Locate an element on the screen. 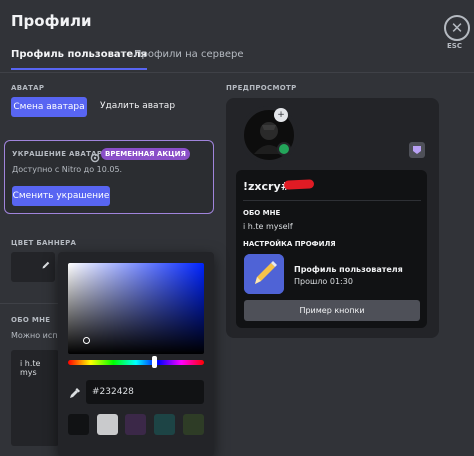 This screenshot has width=474, height=456. saturation-handle is located at coordinates (86, 340).